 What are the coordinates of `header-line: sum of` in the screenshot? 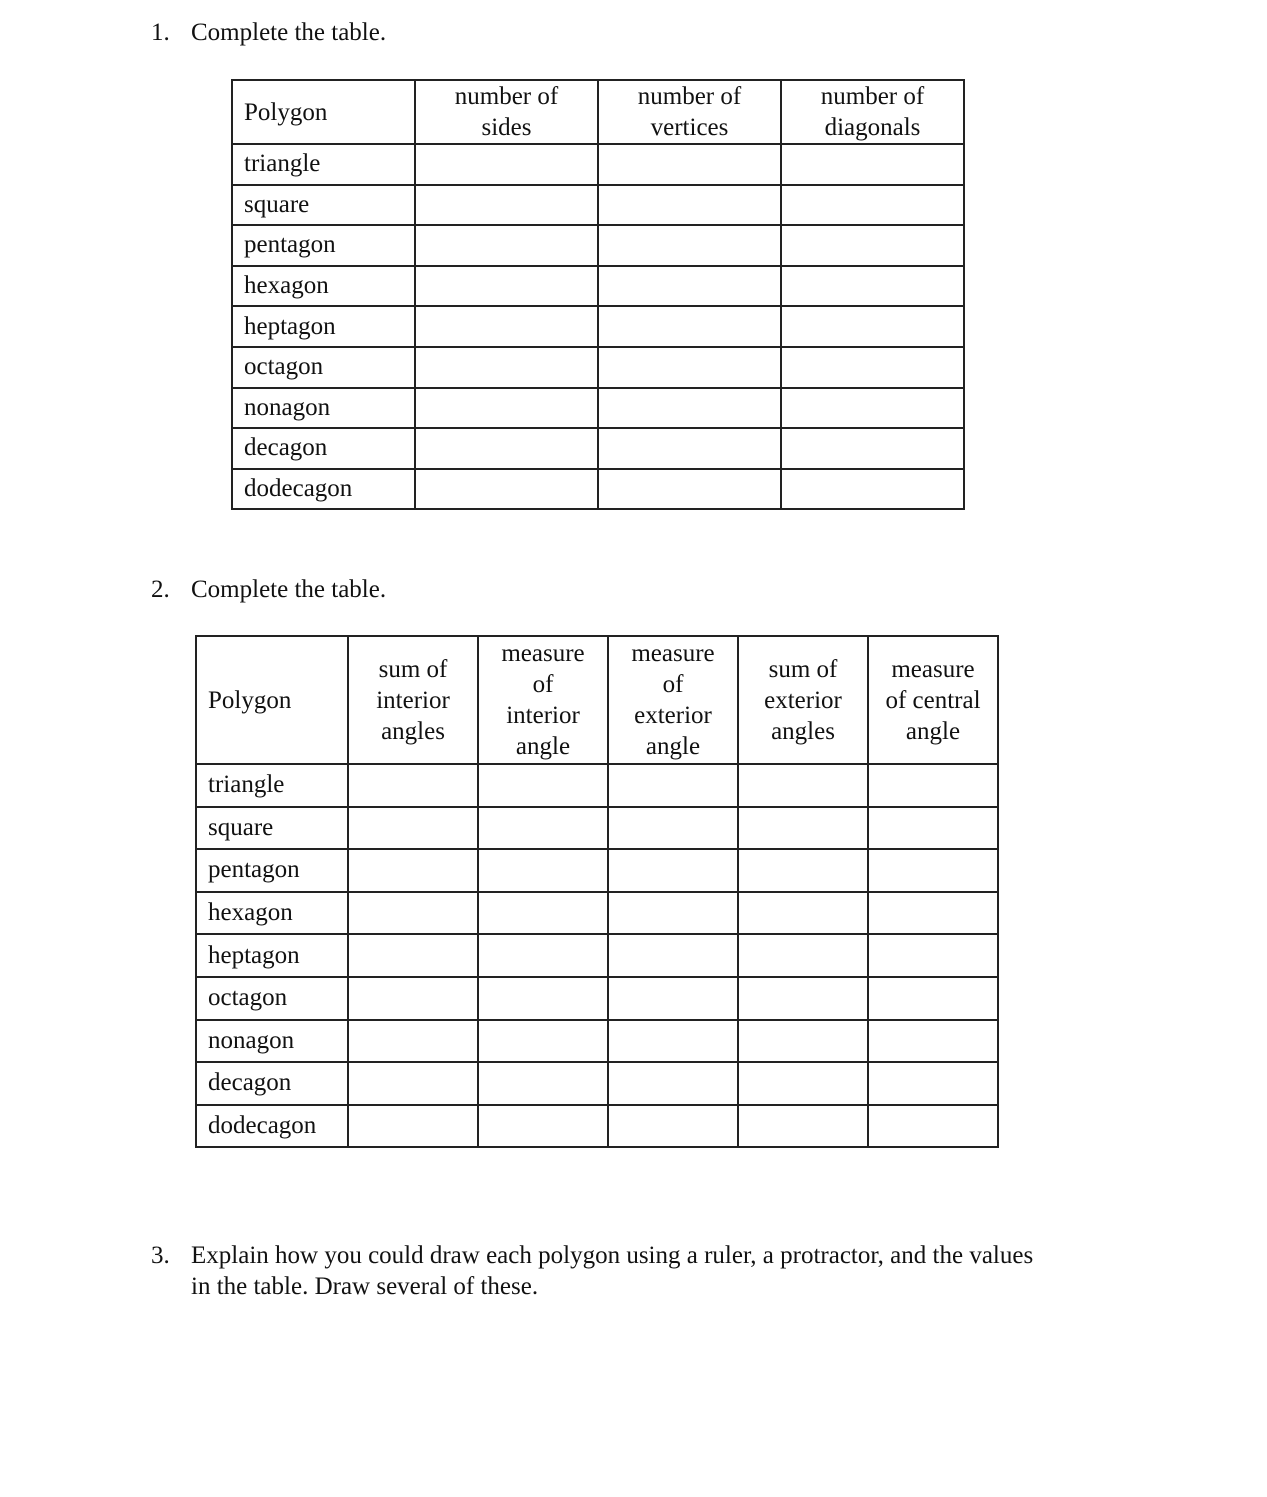 It's located at (413, 669).